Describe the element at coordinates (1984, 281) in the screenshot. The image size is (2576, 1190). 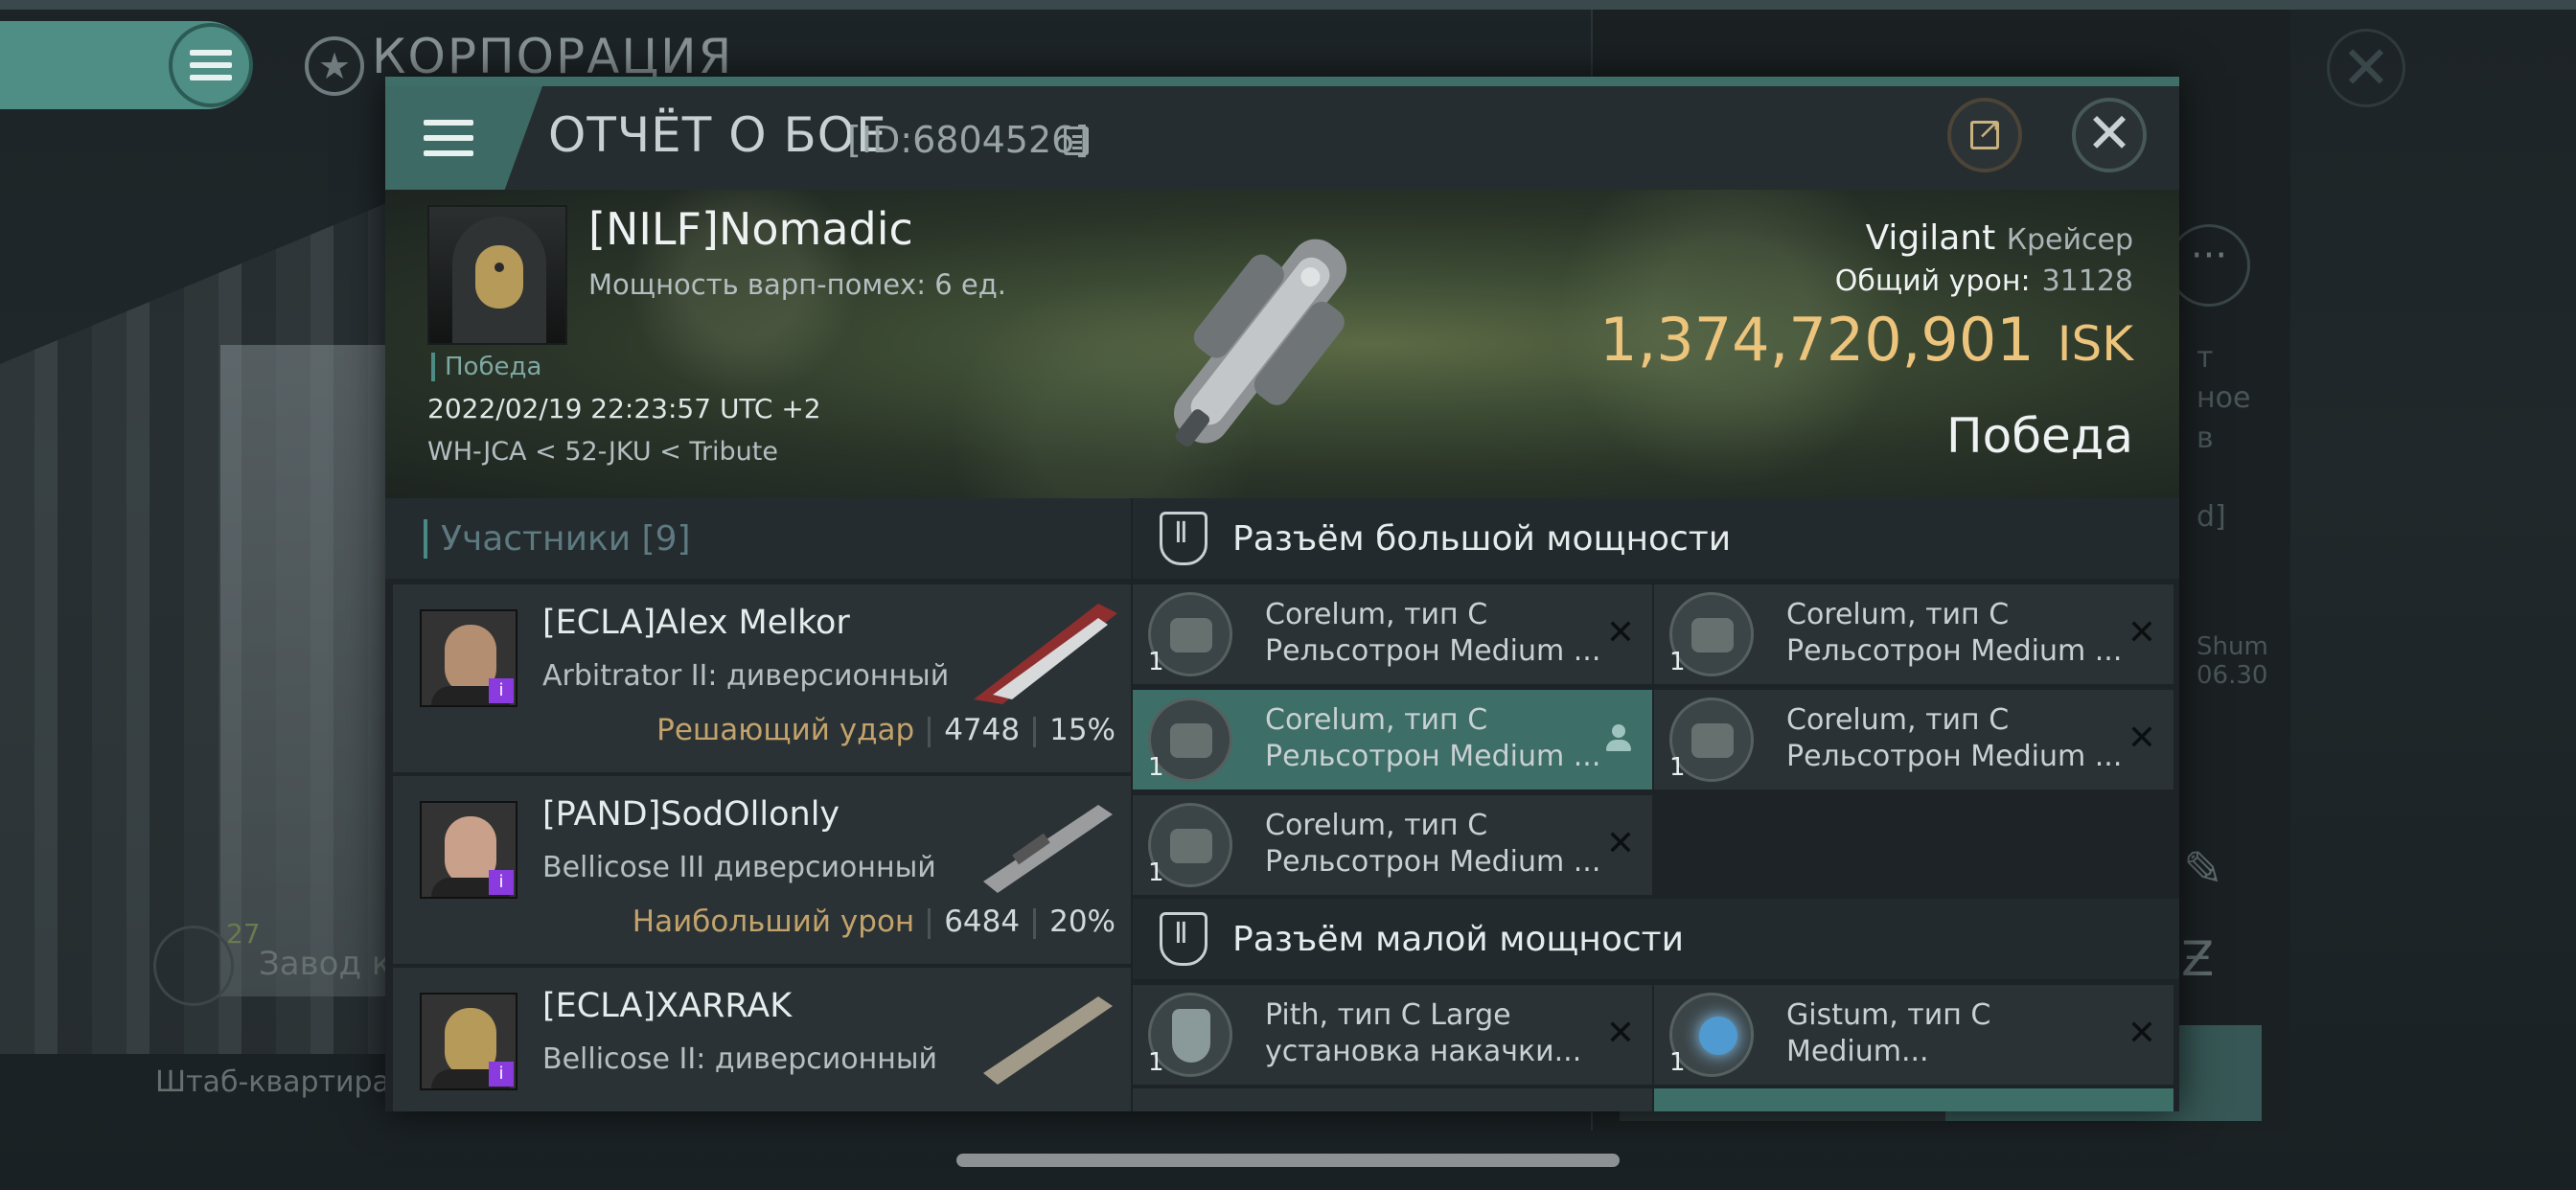
I see `total-damage: Общий урон: 31128` at that location.